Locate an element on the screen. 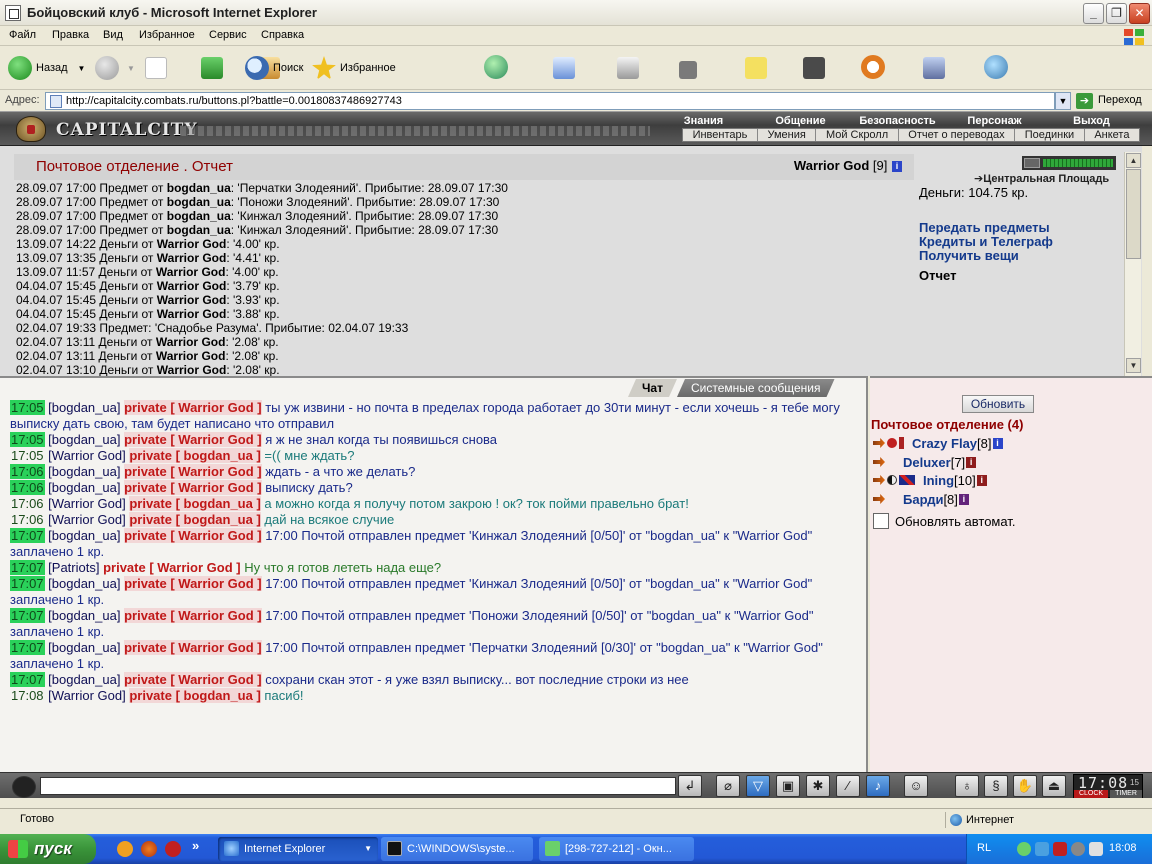 The image size is (1152, 864). user-name: Ining is located at coordinates (938, 480).